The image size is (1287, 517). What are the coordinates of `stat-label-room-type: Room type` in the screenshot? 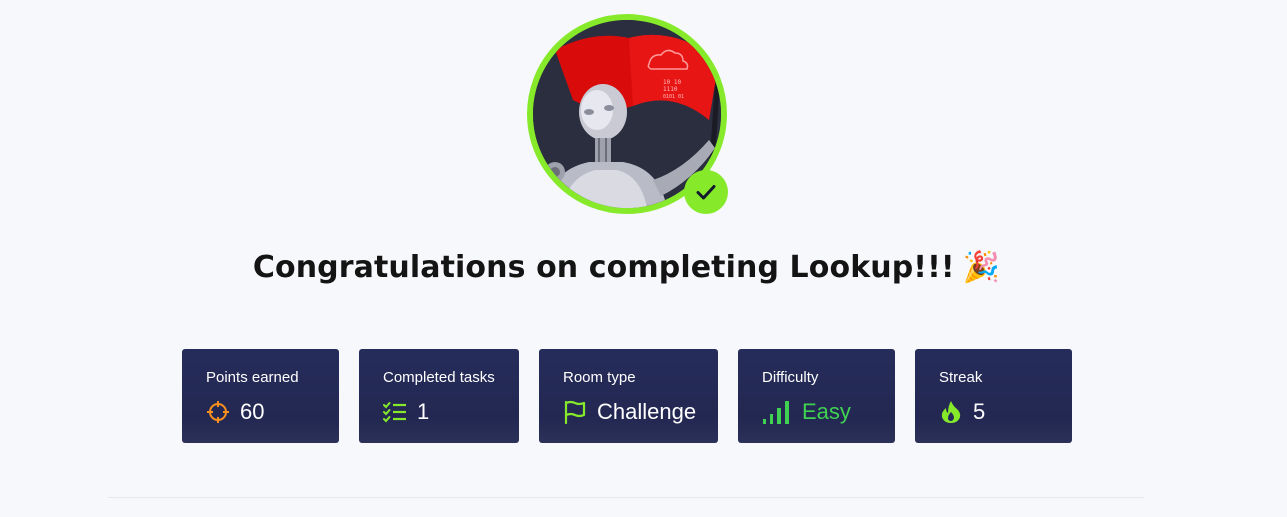 It's located at (599, 377).